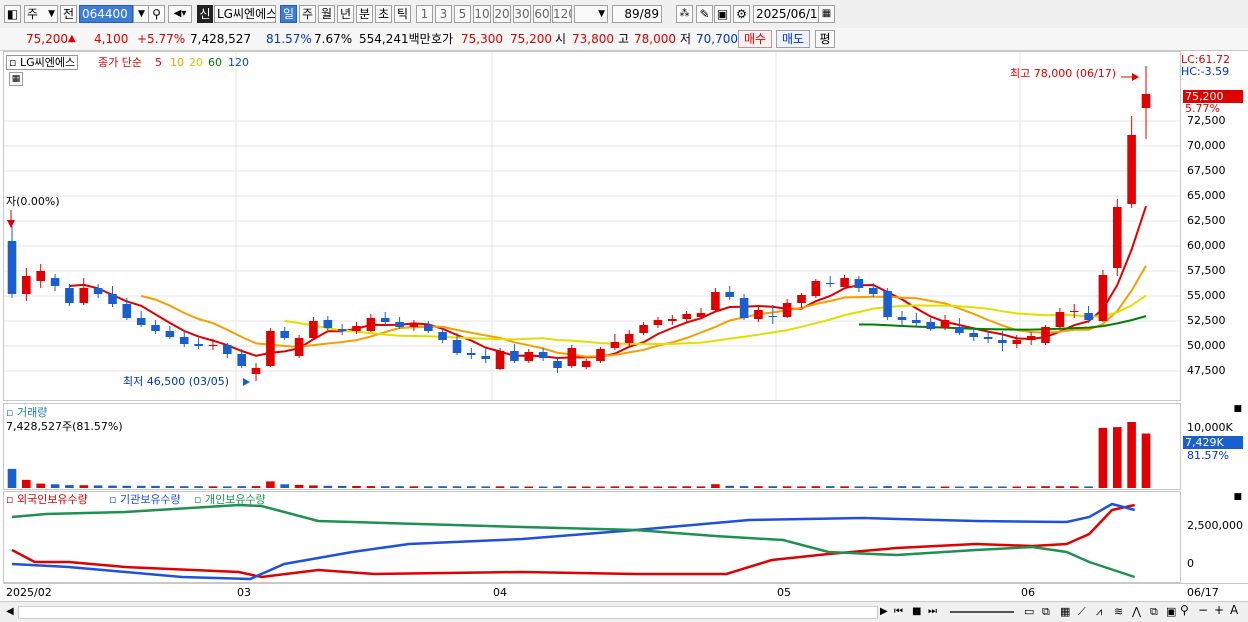 The image size is (1248, 622). What do you see at coordinates (793, 39) in the screenshot?
I see `sell-button: 매도` at bounding box center [793, 39].